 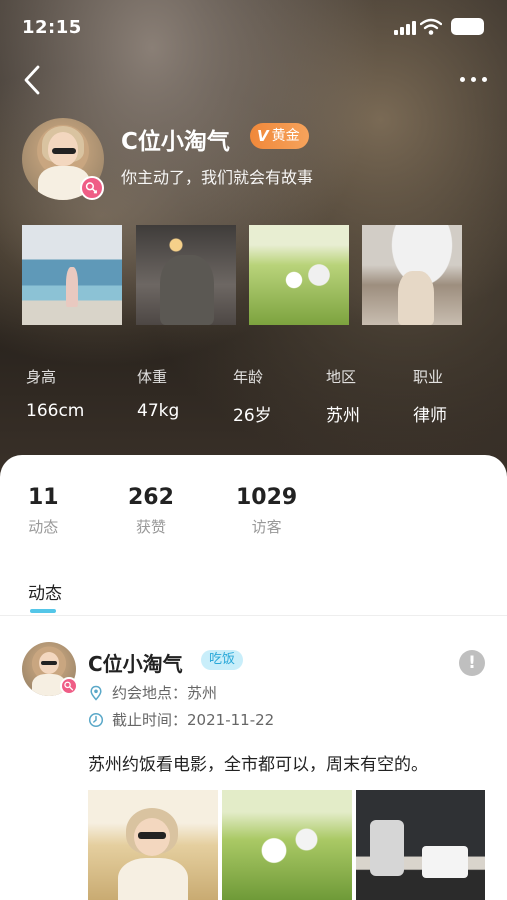 What do you see at coordinates (158, 411) in the screenshot?
I see `info-value: 47kg` at bounding box center [158, 411].